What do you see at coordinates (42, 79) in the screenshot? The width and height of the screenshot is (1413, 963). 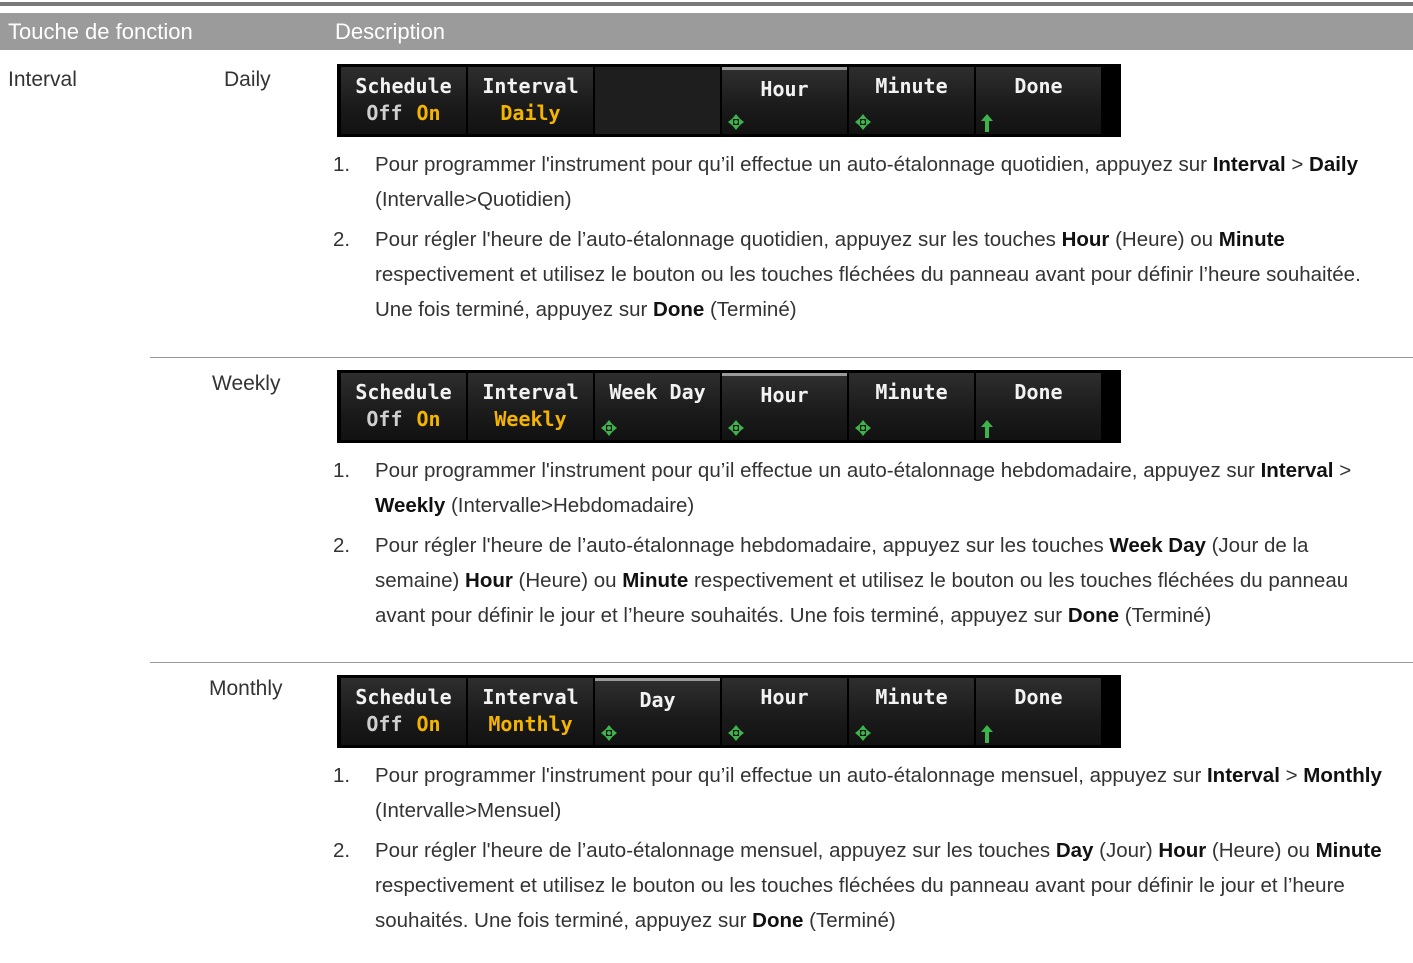 I see `key-label-interval: Interval` at bounding box center [42, 79].